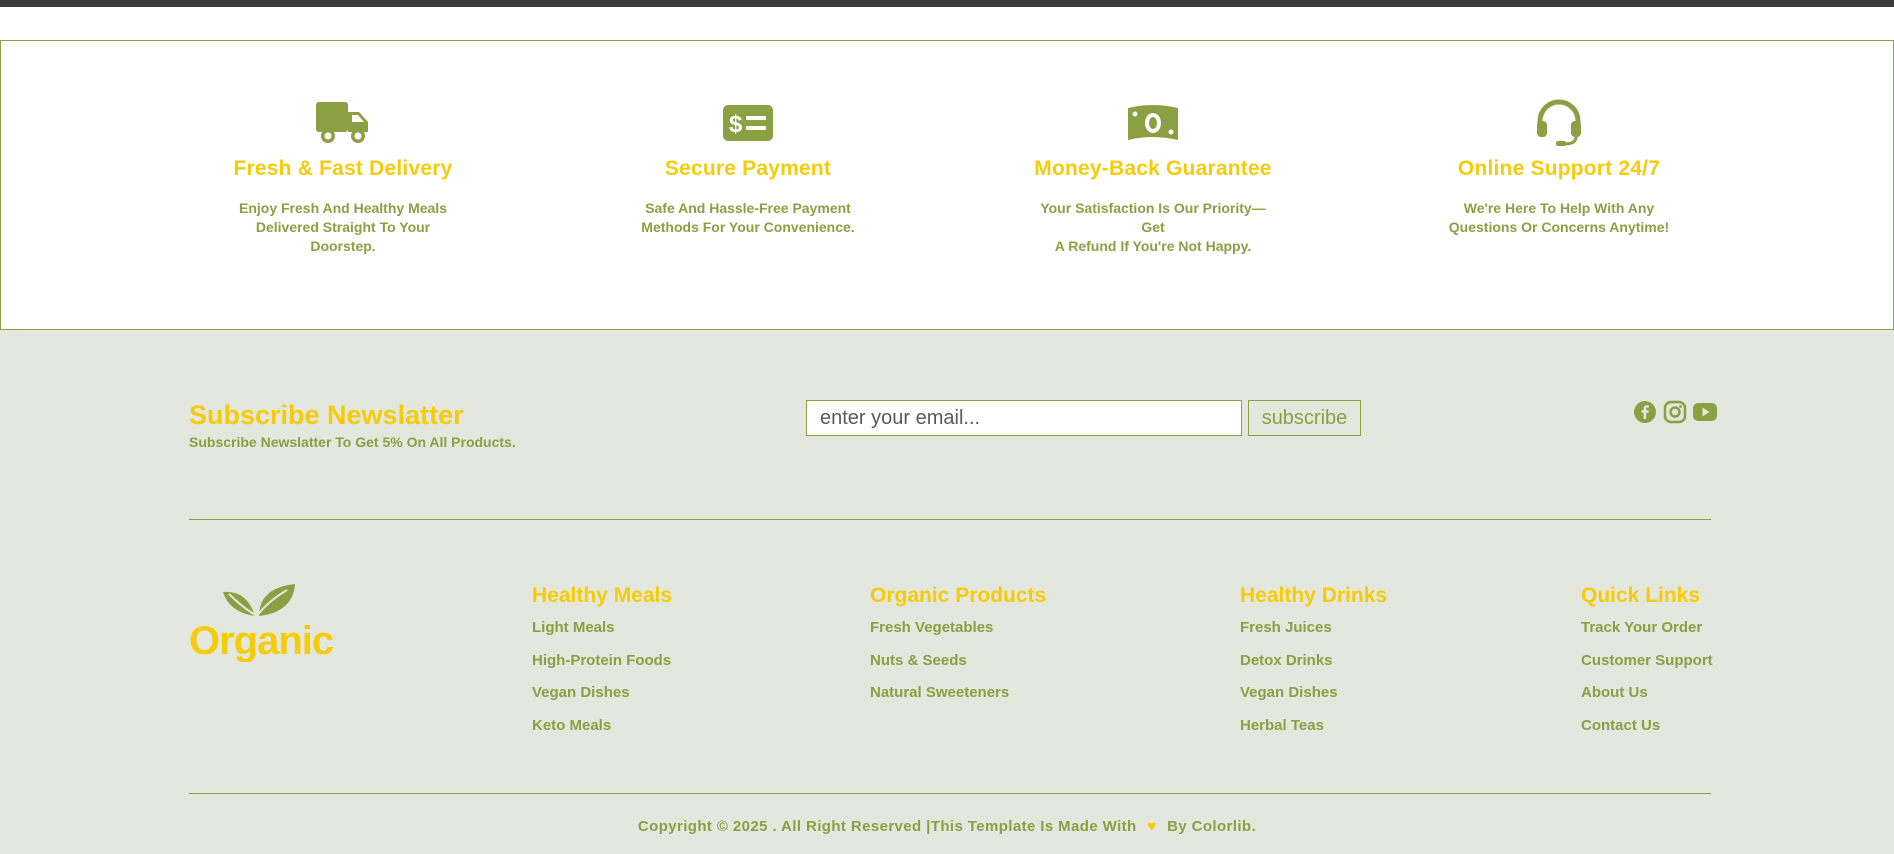  I want to click on footer-link: Herbal Teas, so click(1313, 731).